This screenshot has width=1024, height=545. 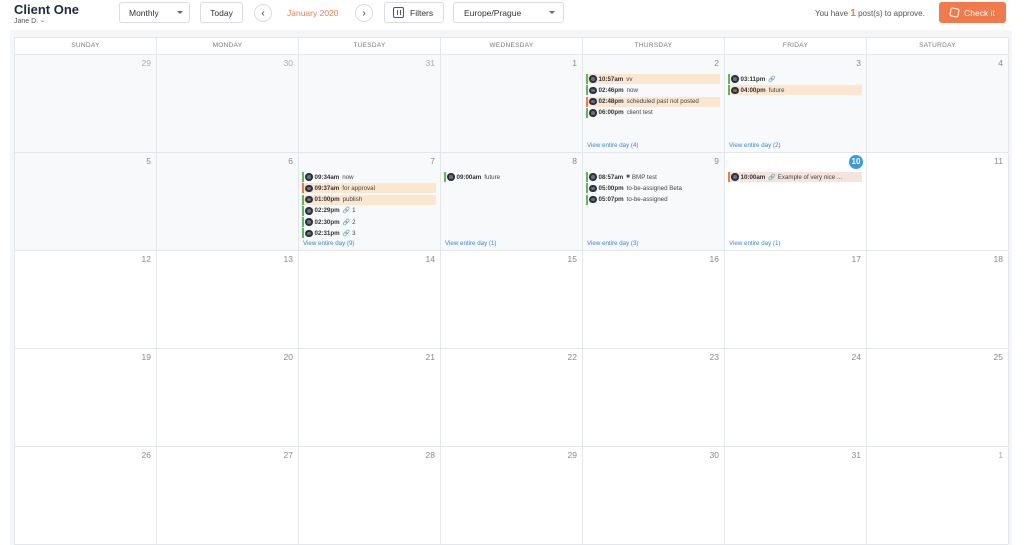 I want to click on day-number: 14, so click(x=430, y=259).